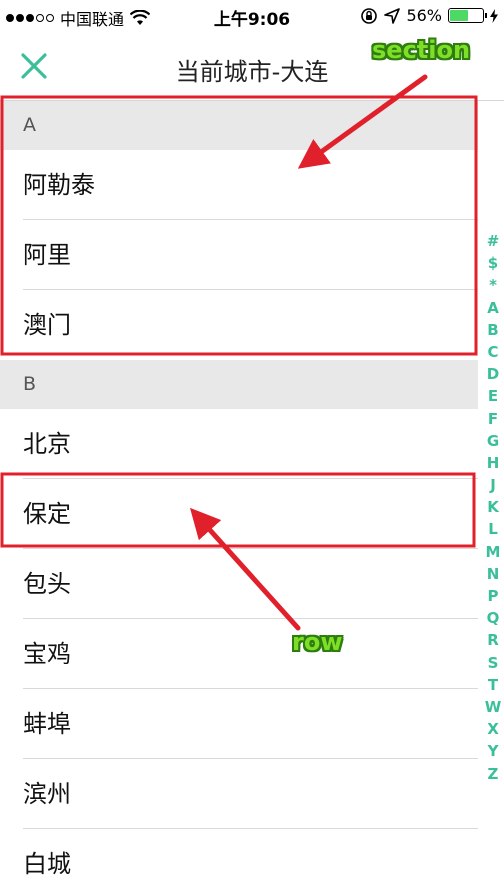  I want to click on row-annotation-label: row, so click(317, 642).